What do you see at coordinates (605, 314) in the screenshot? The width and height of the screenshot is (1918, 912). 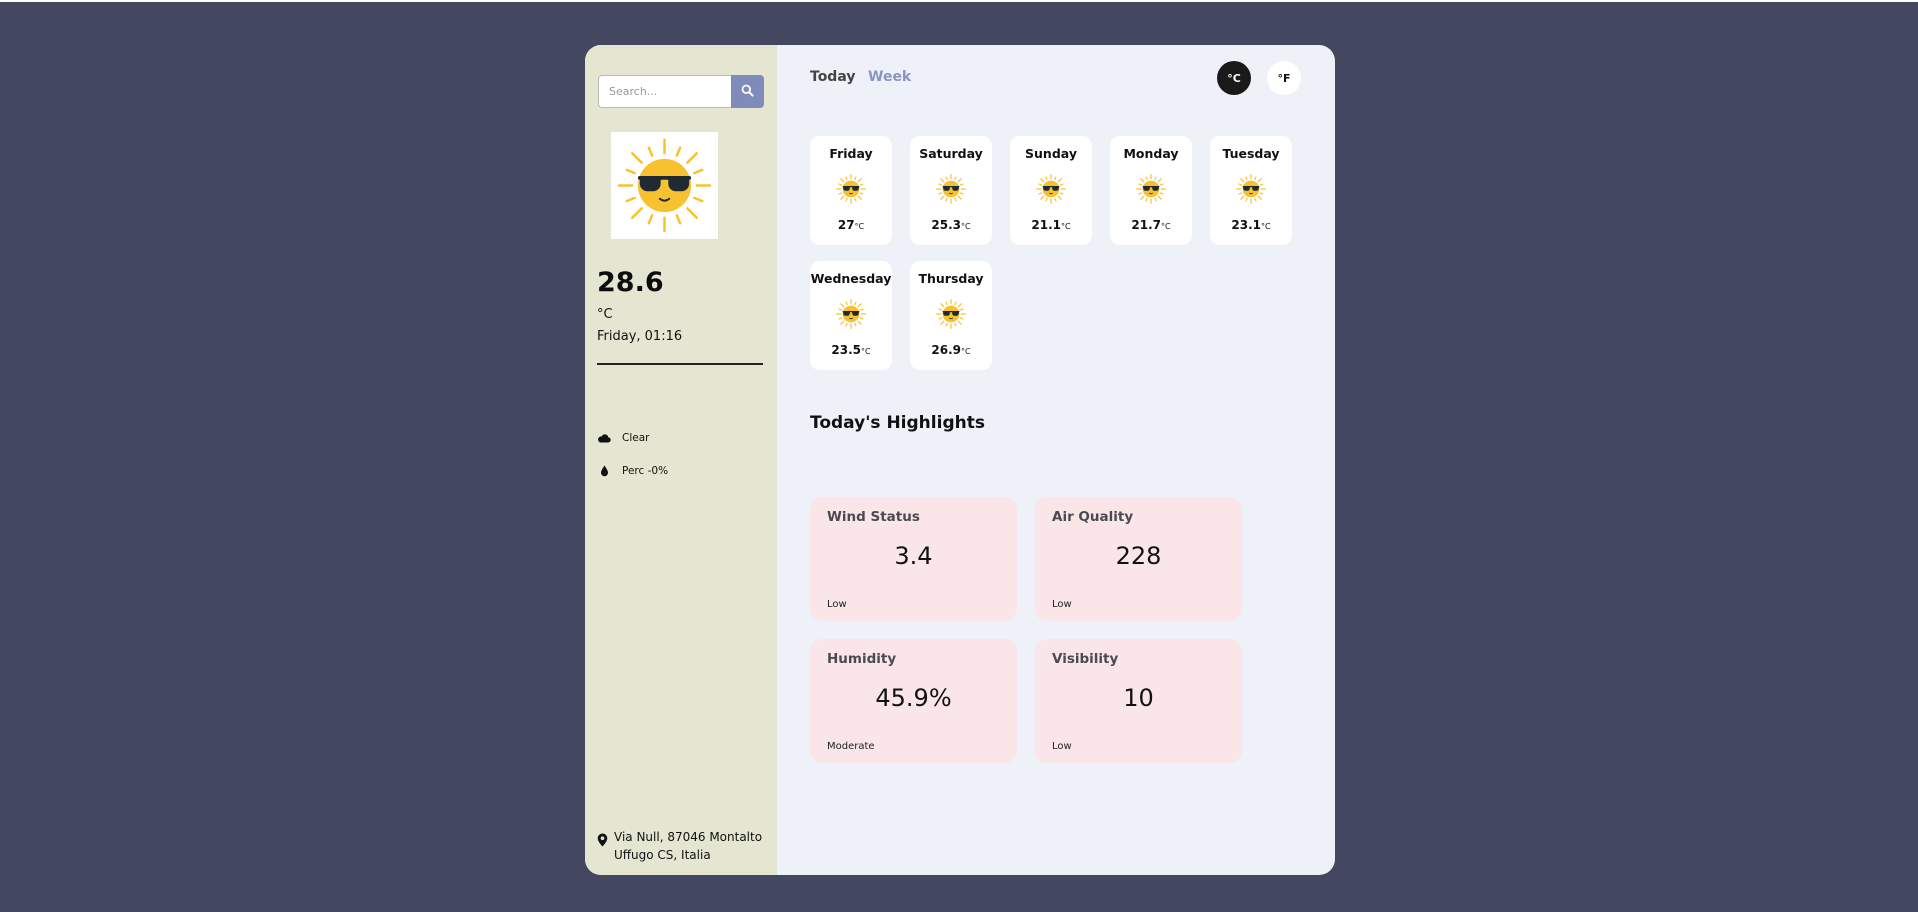 I see `current-temperature-unit: °C` at bounding box center [605, 314].